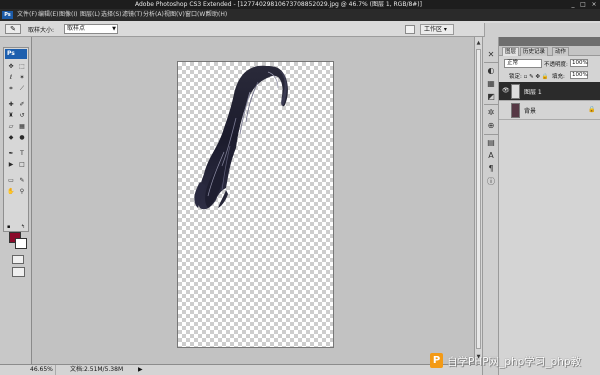 This screenshot has height=375, width=600. What do you see at coordinates (41, 30) in the screenshot?
I see `sample-size-label: 取样大小:` at bounding box center [41, 30].